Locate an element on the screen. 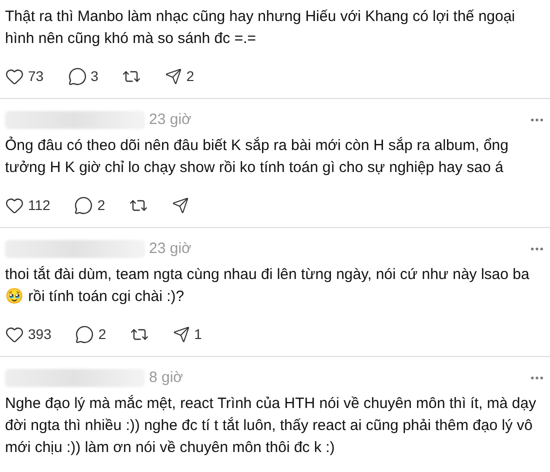  post-text: Nghe đạo lý mà mắc mệt, react Trình của HTH nói về chuyên môn thì ít, mà dạy đời ngta thì nhiều :)) nghe đc tí t tắt luôn, thấy react ai cũng phải thêm đạo lý vô mới chịu :)) làm ơn nói về chuyên môn thôi đc k :) is located at coordinates (271, 426).